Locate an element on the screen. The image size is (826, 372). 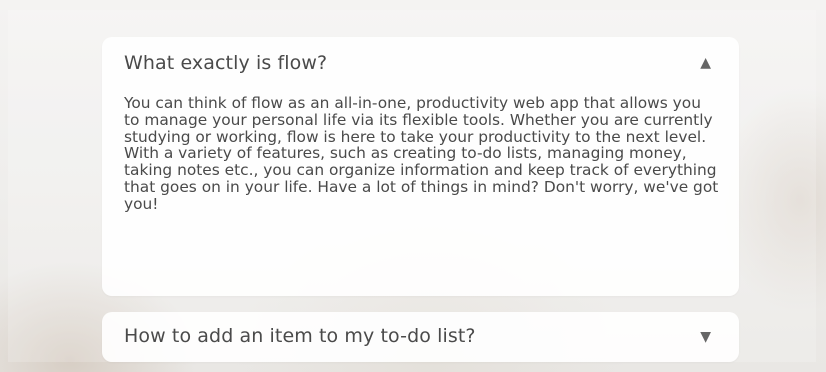
faq-item-add-todo: How to add an item to my to-do list? ▼ is located at coordinates (420, 337).